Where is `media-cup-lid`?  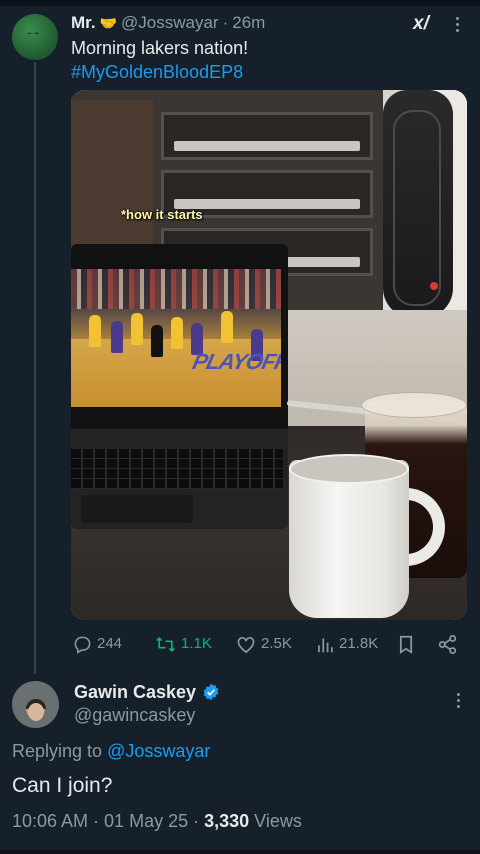
media-cup-lid is located at coordinates (414, 405).